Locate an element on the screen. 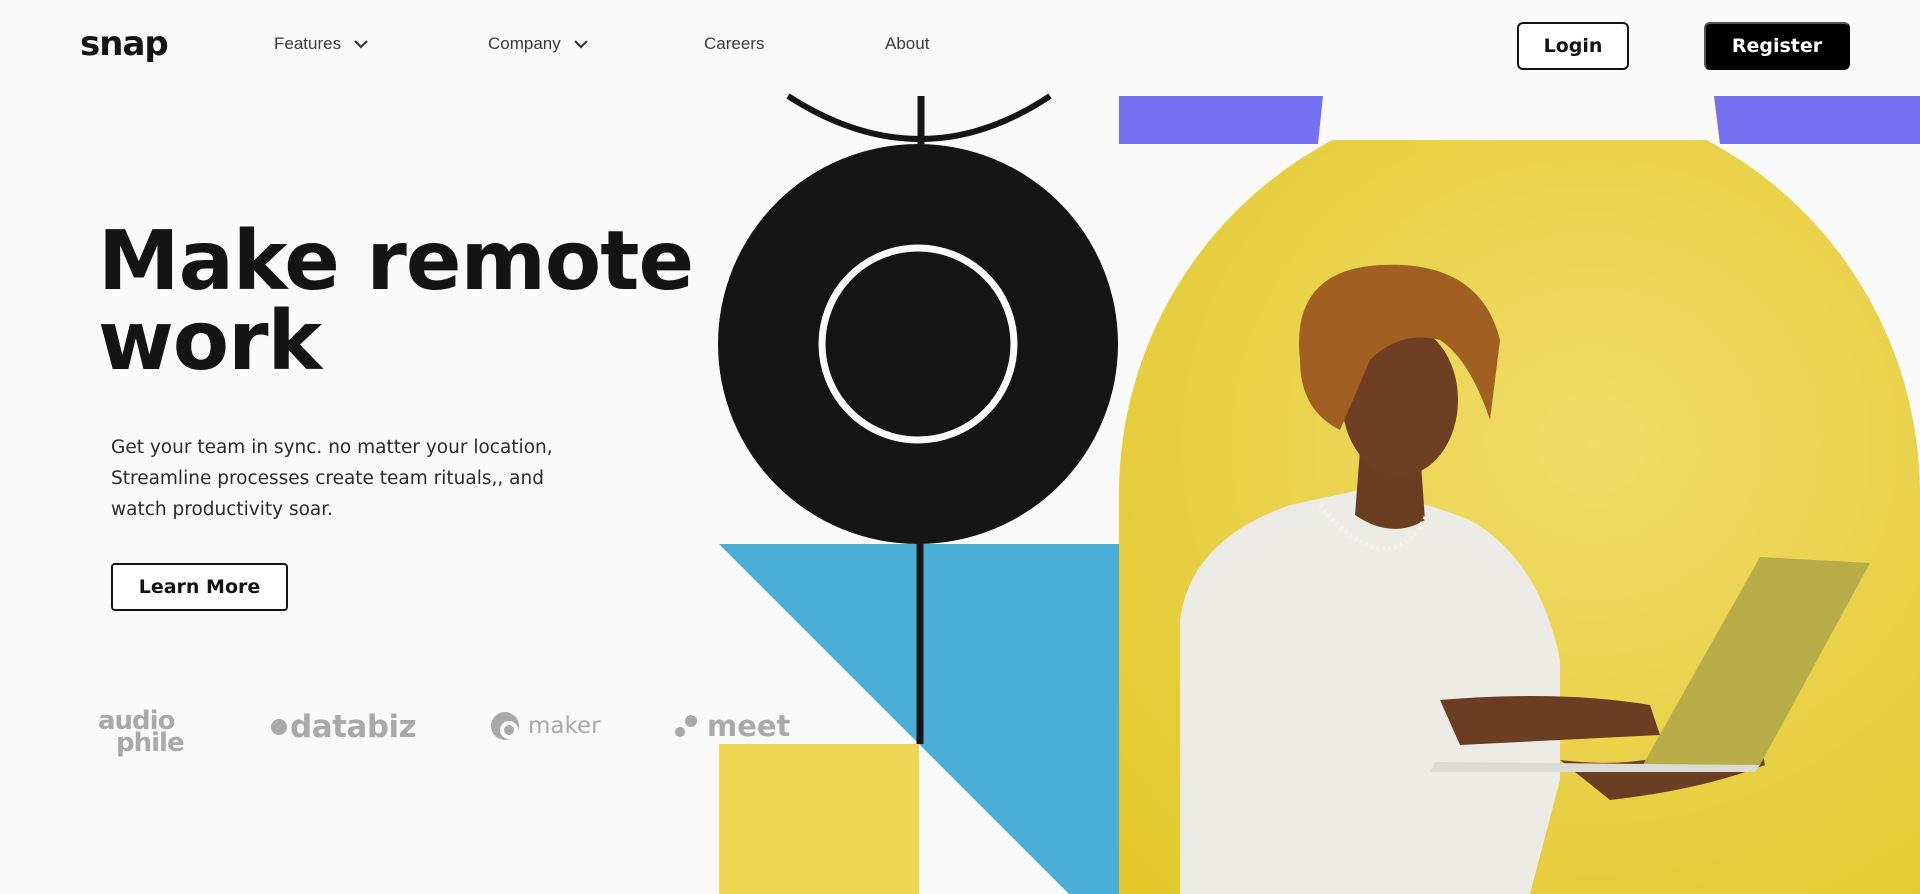  client-logo-maker: maker is located at coordinates (545, 726).